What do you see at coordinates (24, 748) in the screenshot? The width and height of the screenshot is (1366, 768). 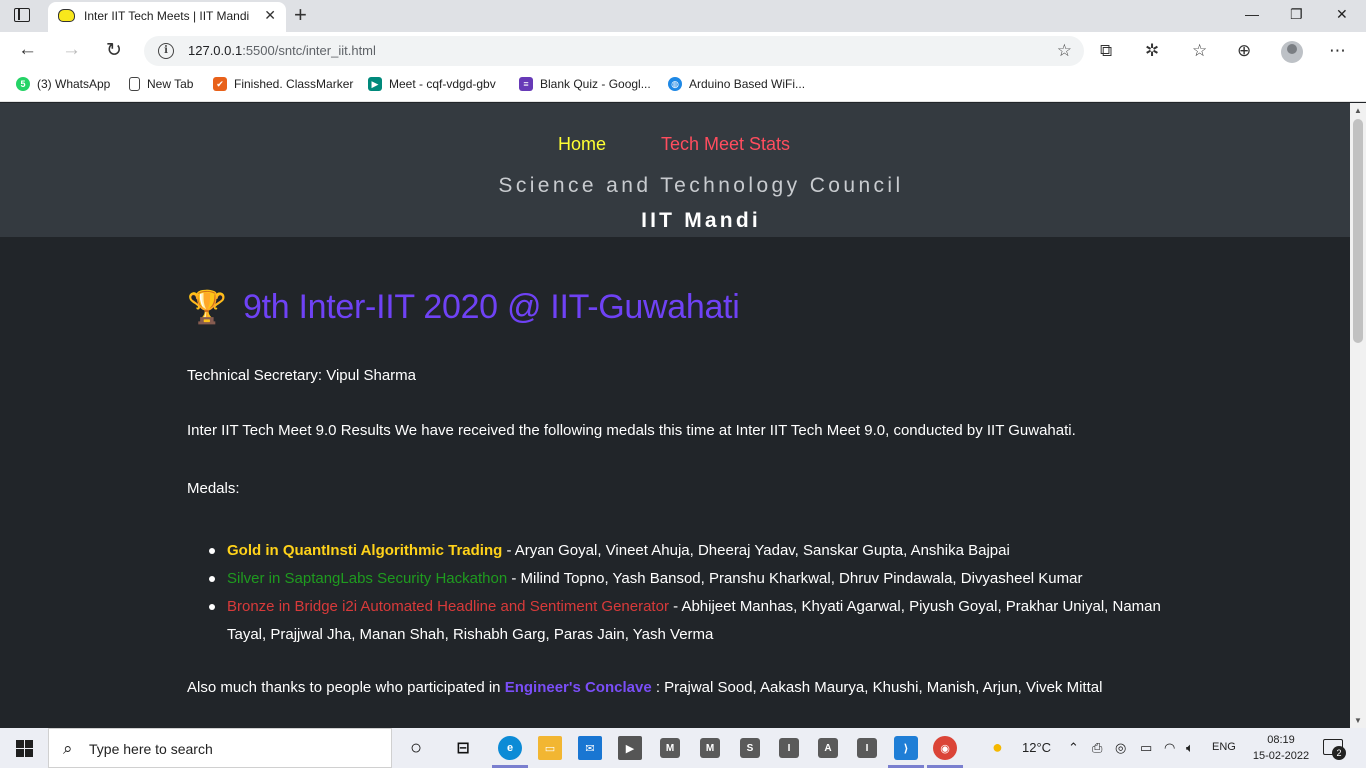 I see `windows-start-icon` at bounding box center [24, 748].